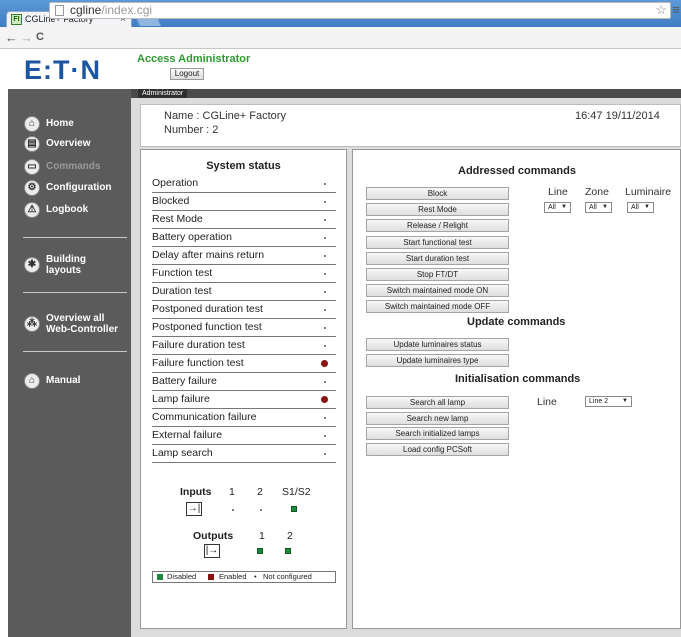 The height and width of the screenshot is (637, 681). I want to click on init-command-button: Search all lamp, so click(437, 402).